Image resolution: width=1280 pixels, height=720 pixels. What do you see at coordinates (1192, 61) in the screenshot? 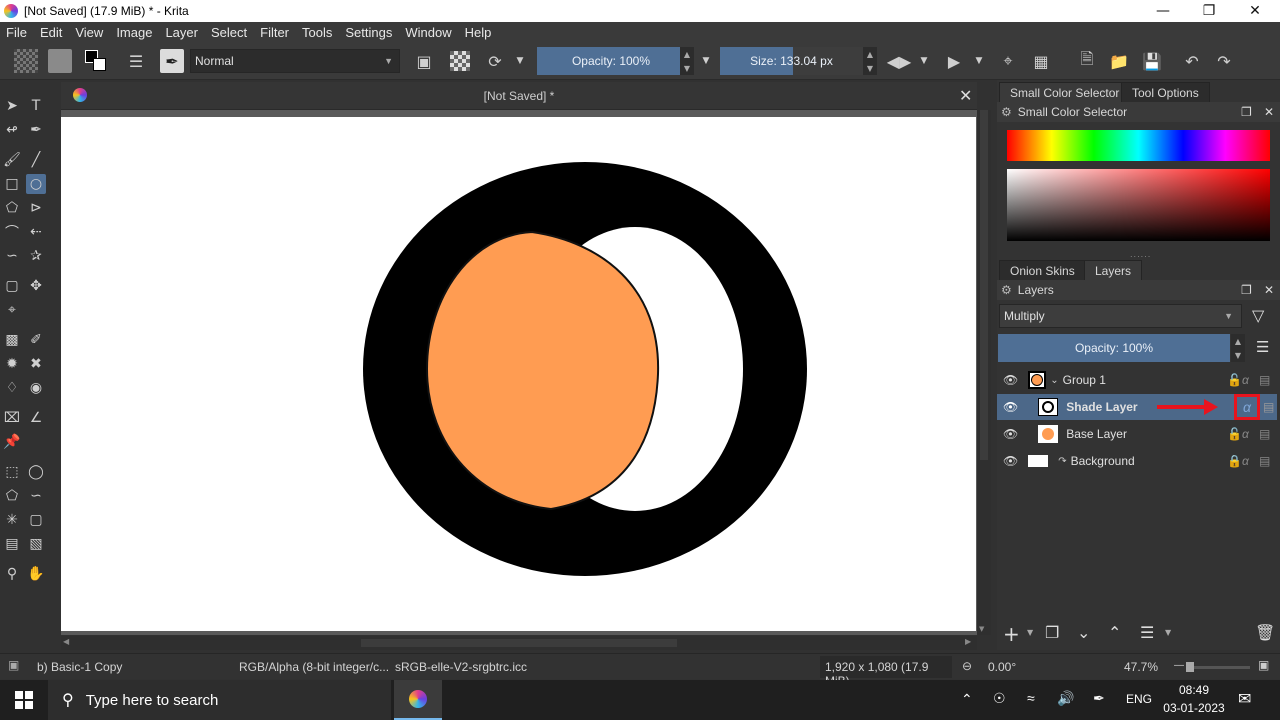
I see `undo-icon: ↶` at bounding box center [1192, 61].